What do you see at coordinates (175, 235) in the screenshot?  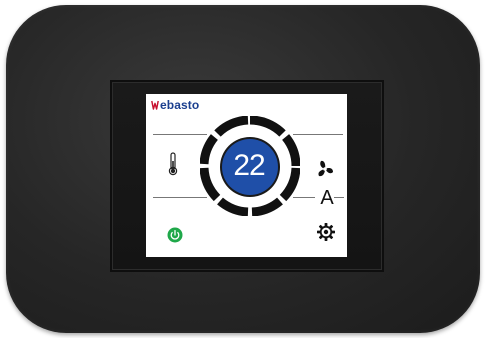 I see `power-icon` at bounding box center [175, 235].